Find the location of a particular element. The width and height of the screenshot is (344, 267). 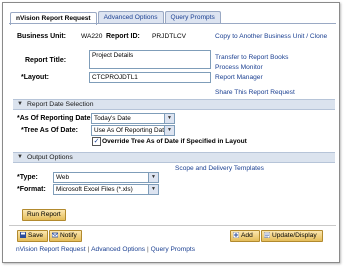

output-options-section-header: ▼ Output Options is located at coordinates (174, 157).